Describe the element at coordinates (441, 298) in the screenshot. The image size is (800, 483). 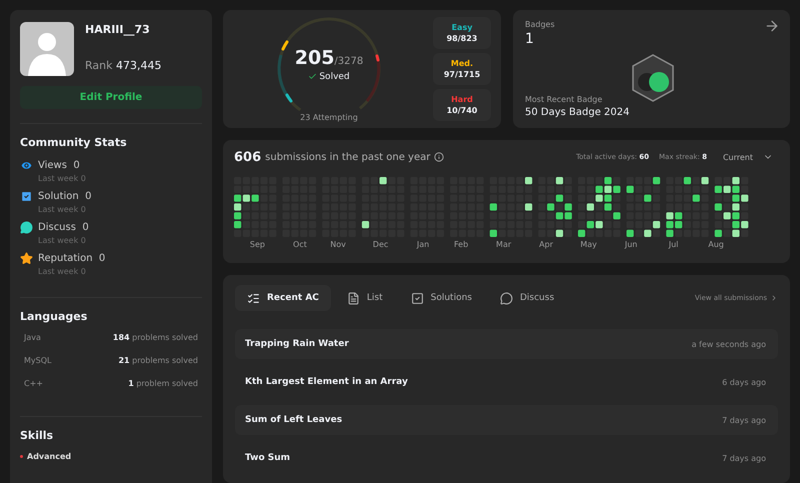
I see `tab: Solutions` at that location.